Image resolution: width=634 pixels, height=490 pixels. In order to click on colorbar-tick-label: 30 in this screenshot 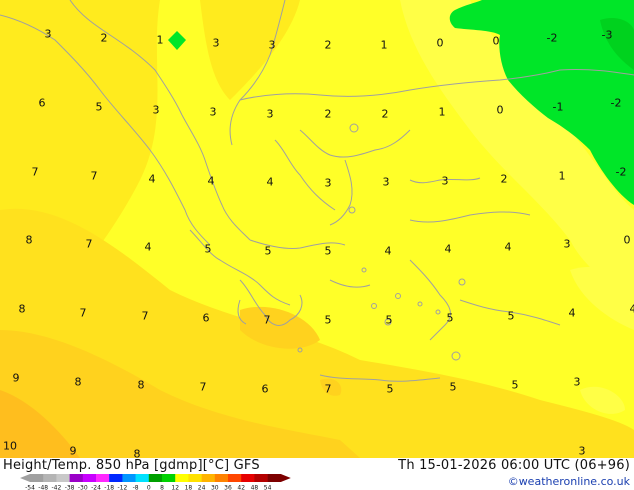, I will do `click(215, 487)`.